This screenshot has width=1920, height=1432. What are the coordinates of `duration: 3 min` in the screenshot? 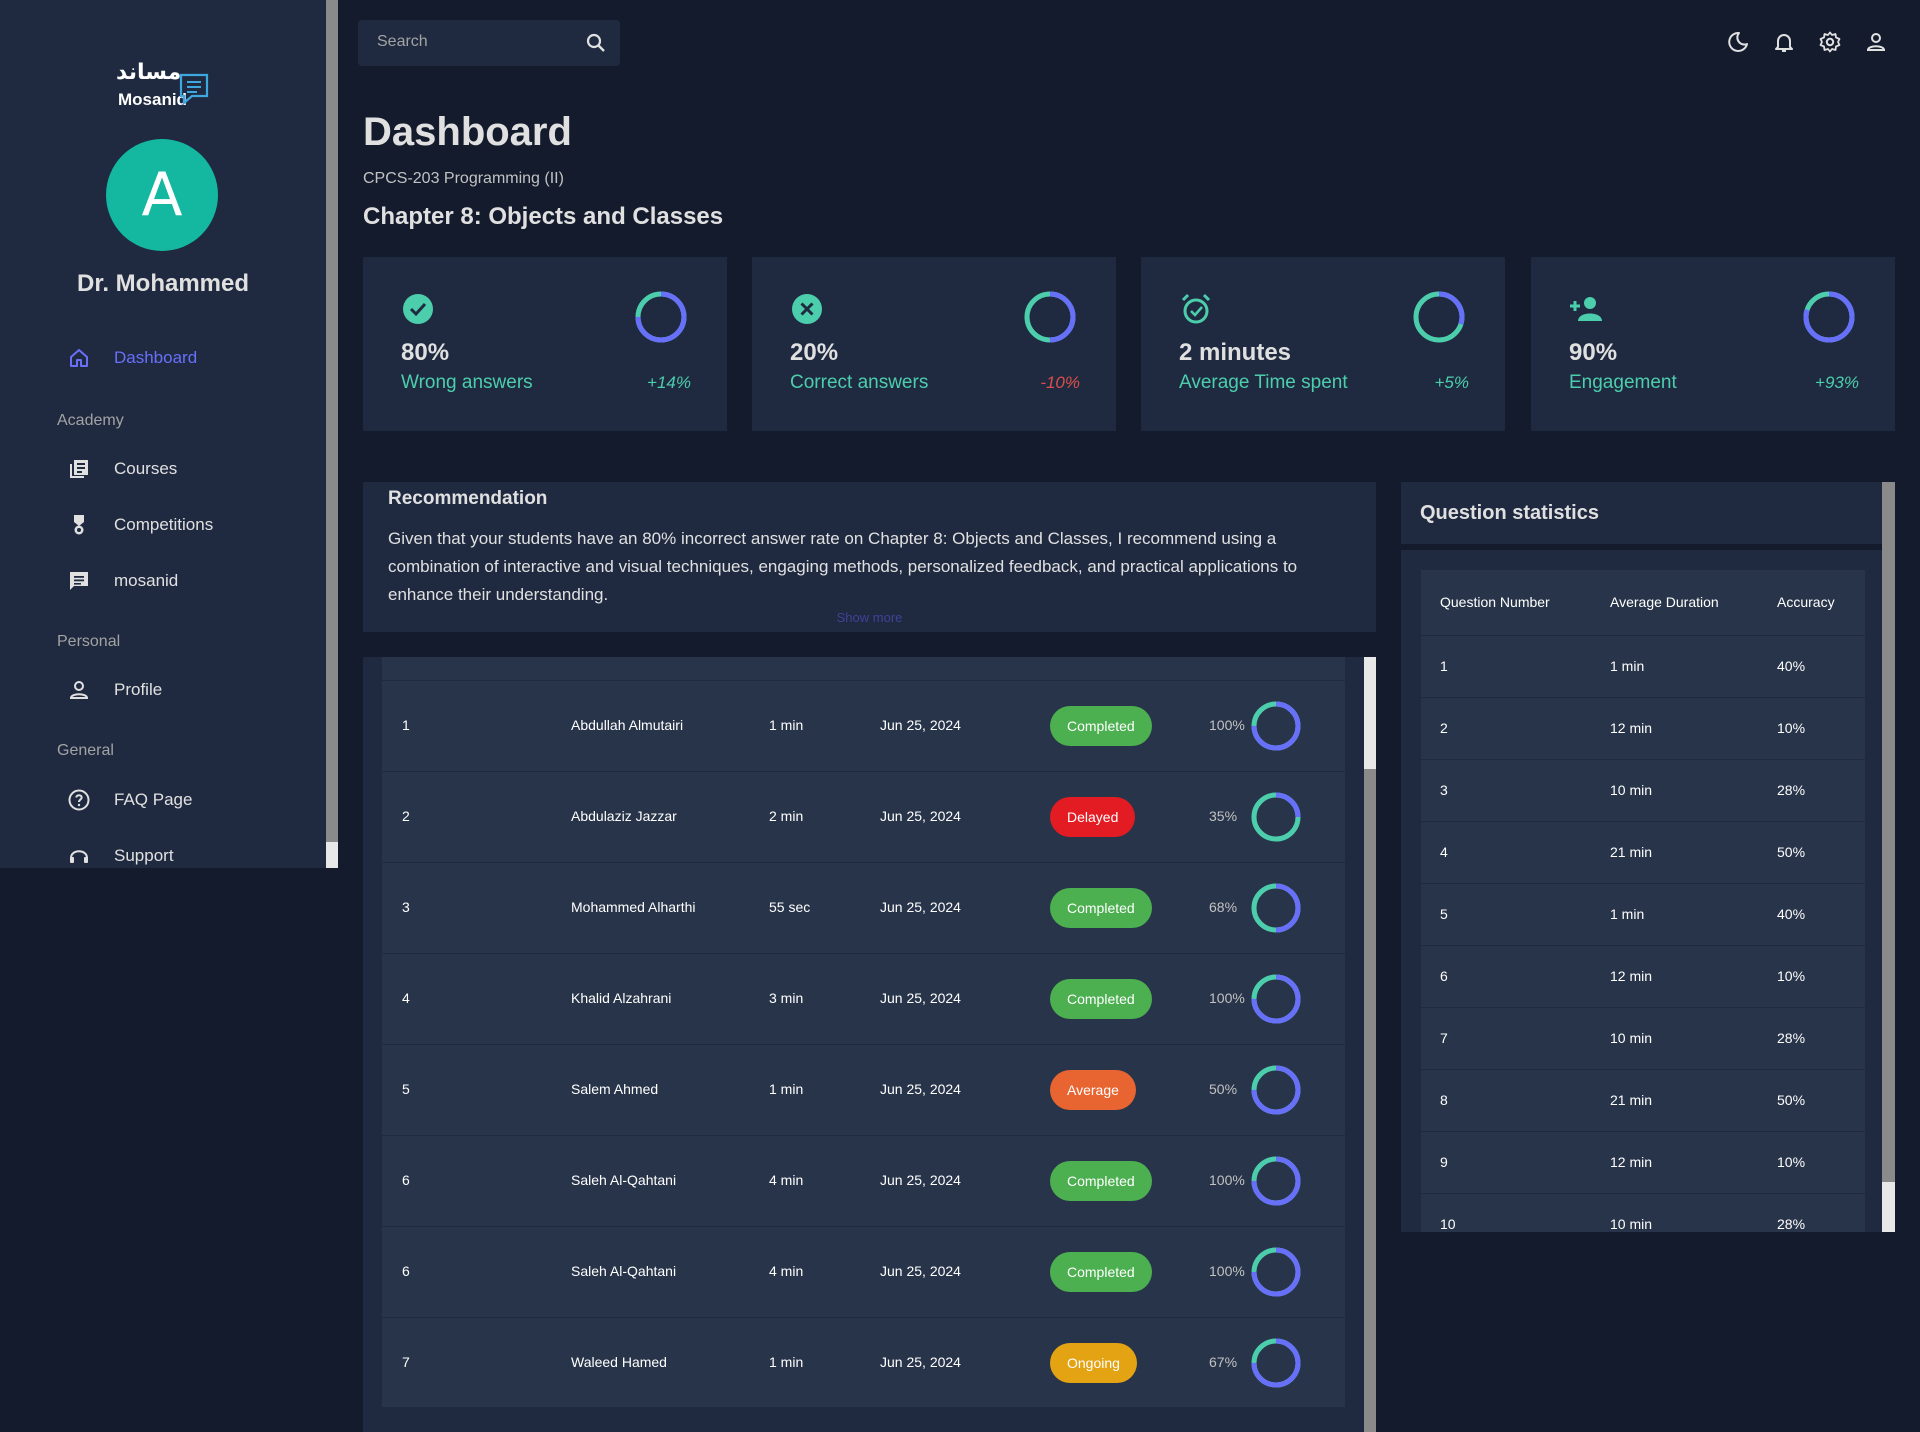 It's located at (786, 998).